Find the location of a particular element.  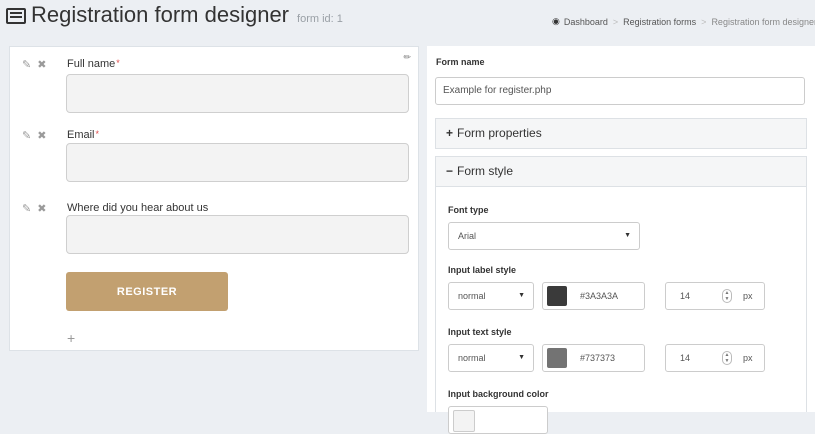

label-weight-select: normal ▼ is located at coordinates (491, 296).